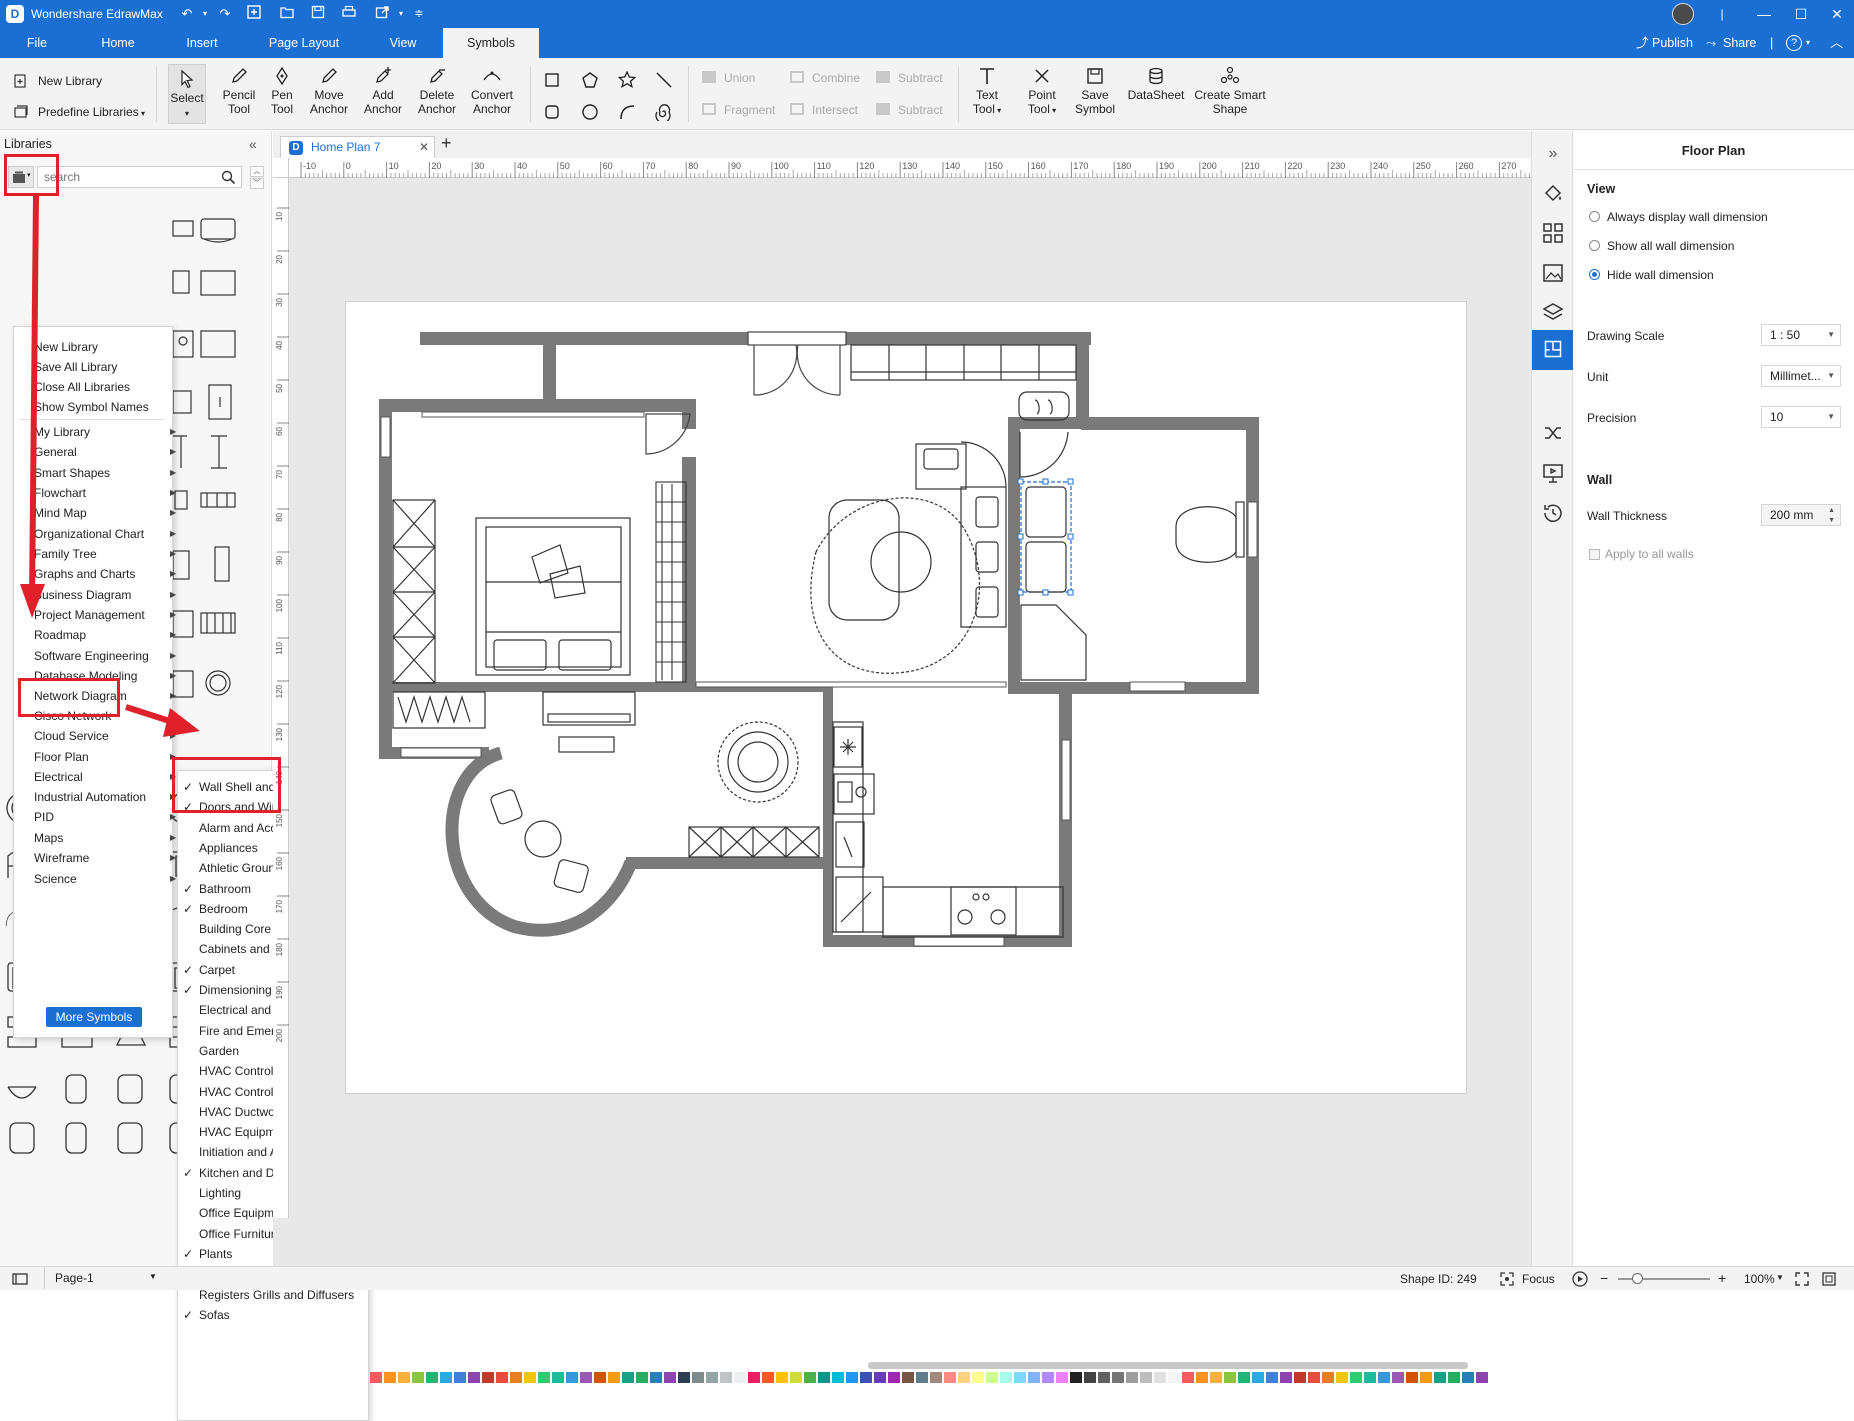  What do you see at coordinates (491, 43) in the screenshot?
I see `tab-symbols: Symbols` at bounding box center [491, 43].